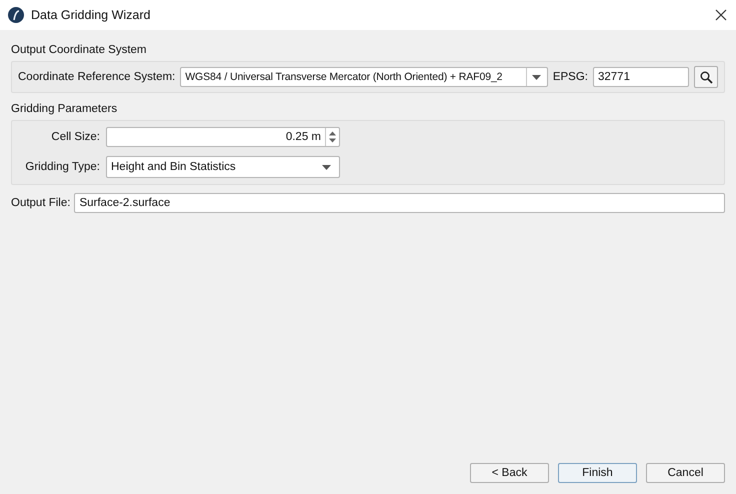  Describe the element at coordinates (364, 77) in the screenshot. I see `crs-dropdown: WGS84 / Universal Transverse Mercator (North Oriented) + RAF09_2` at that location.